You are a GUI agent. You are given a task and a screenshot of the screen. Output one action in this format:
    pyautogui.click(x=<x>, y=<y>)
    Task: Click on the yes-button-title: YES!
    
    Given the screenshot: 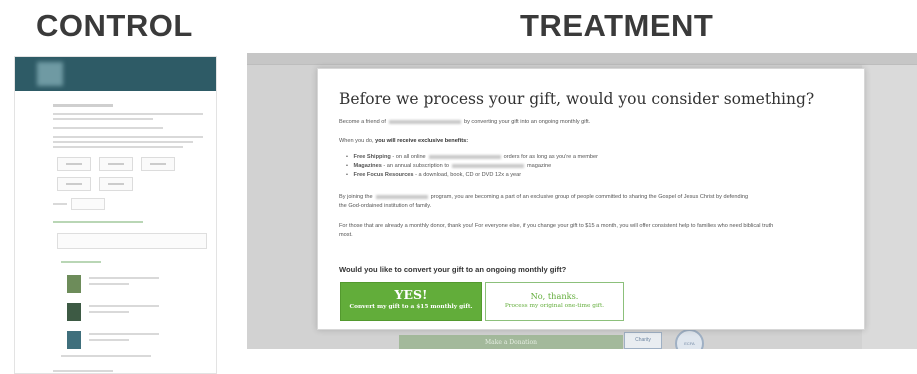 What is the action you would take?
    pyautogui.click(x=411, y=294)
    